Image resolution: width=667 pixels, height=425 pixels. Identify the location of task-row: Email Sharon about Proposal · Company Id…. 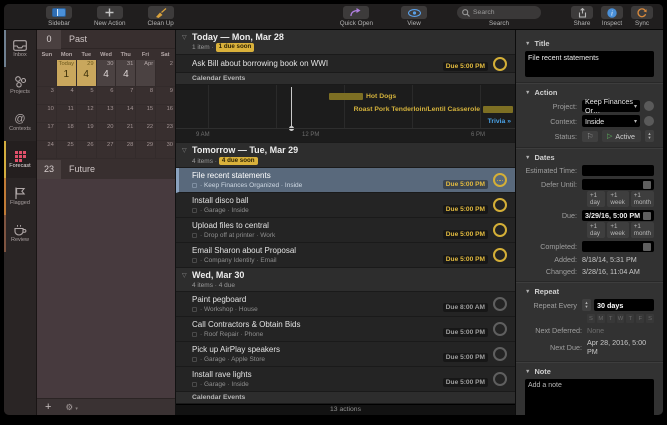
(345, 256).